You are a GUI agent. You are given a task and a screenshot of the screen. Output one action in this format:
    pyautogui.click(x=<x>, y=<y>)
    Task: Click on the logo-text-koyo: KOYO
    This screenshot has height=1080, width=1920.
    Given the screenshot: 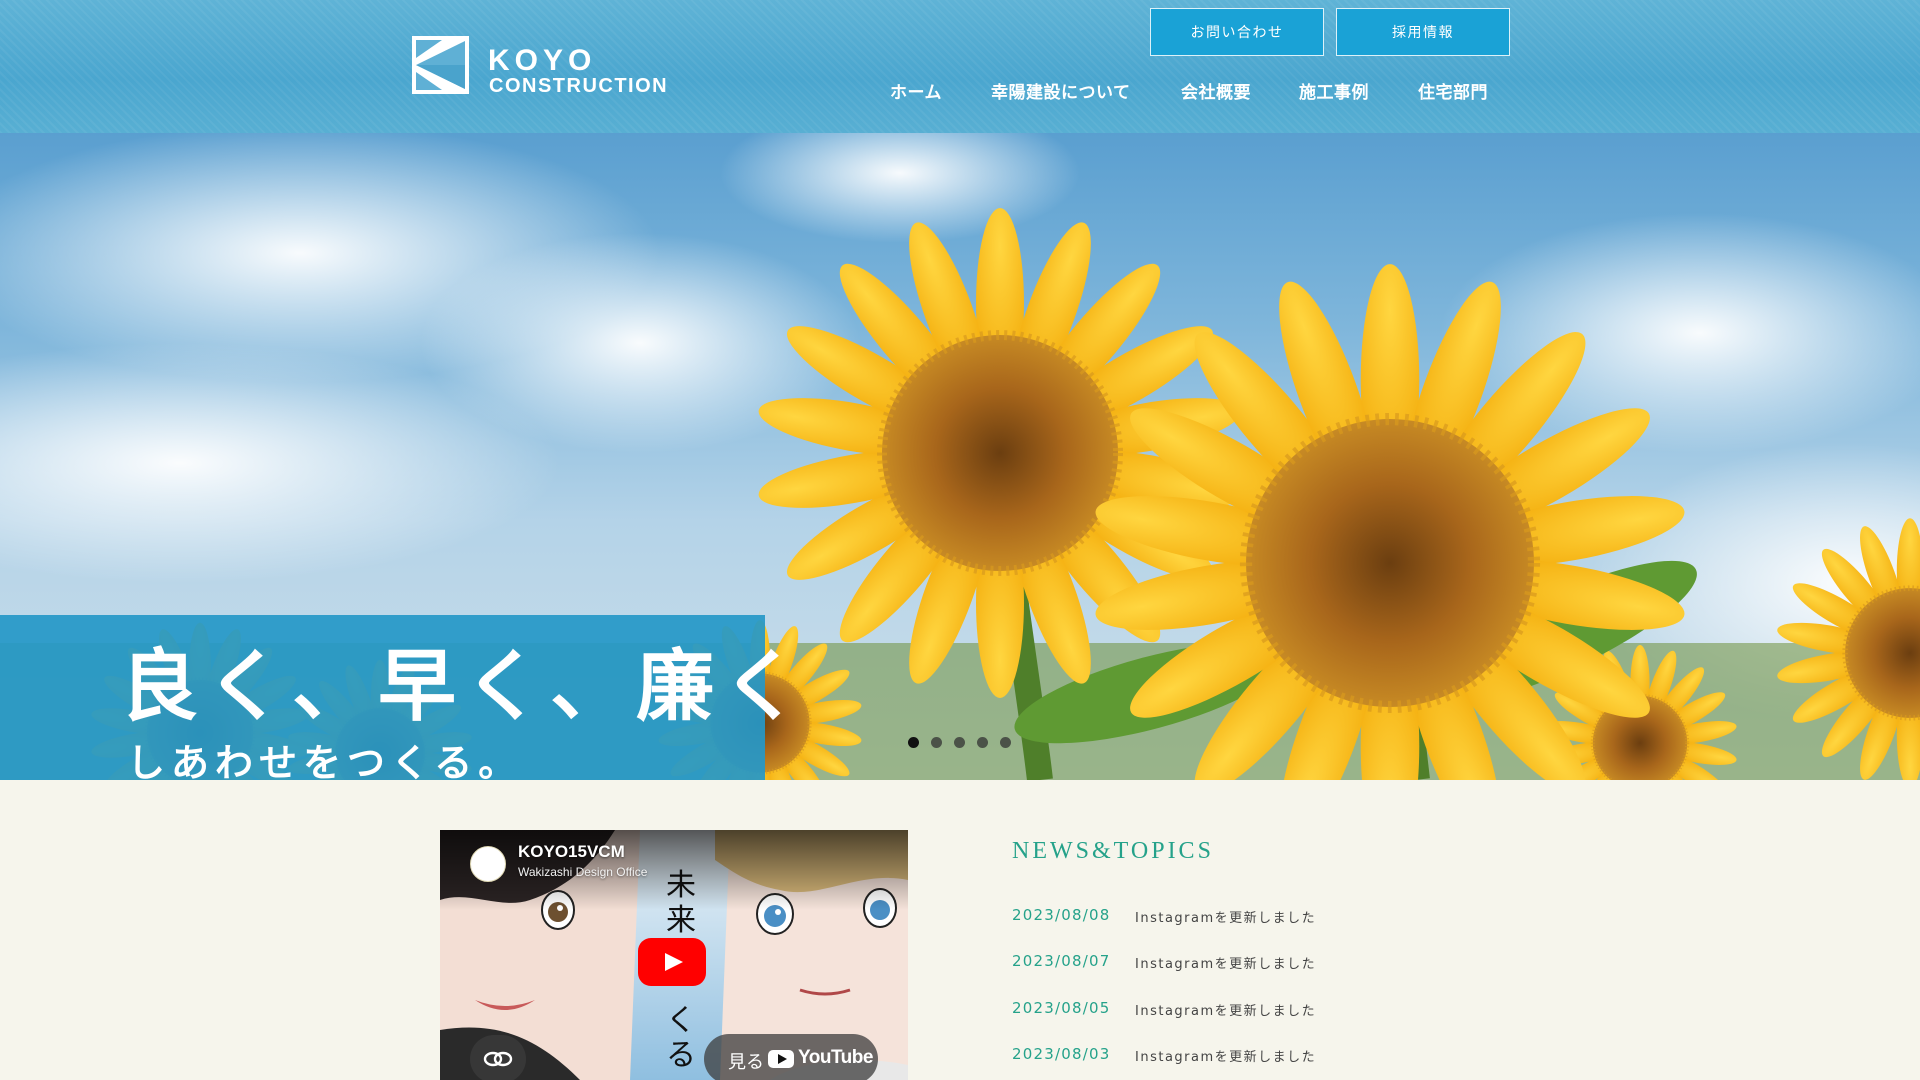 What is the action you would take?
    pyautogui.click(x=542, y=60)
    